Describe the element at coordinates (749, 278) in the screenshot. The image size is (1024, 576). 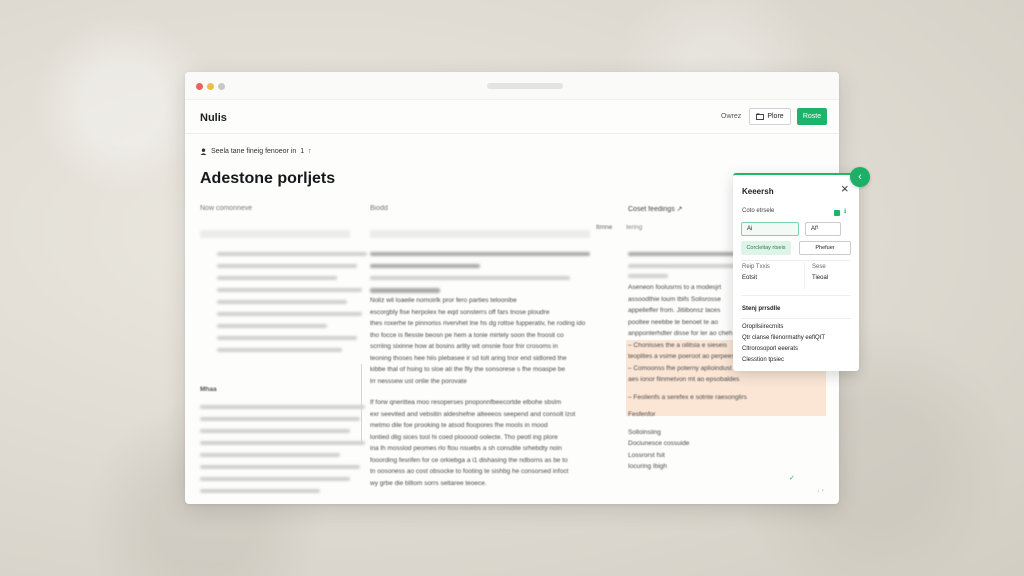
I see `row-value-1: Eotsit` at that location.